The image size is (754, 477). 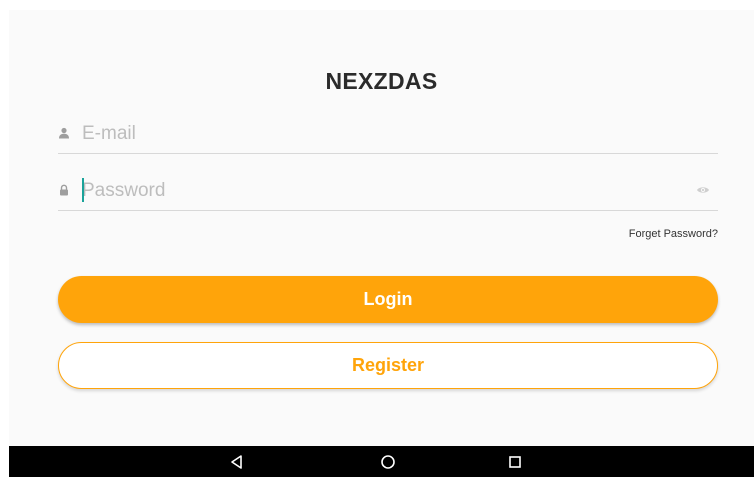 I want to click on email-field, so click(x=388, y=134).